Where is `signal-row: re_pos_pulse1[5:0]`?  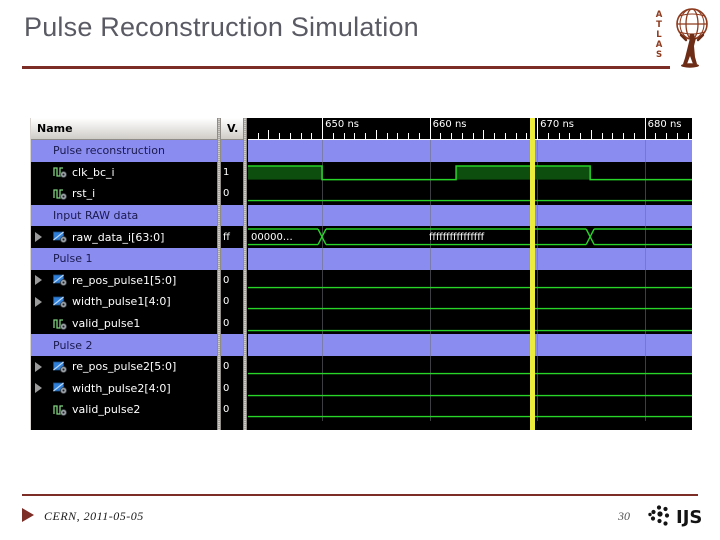
signal-row: re_pos_pulse1[5:0] is located at coordinates (124, 280).